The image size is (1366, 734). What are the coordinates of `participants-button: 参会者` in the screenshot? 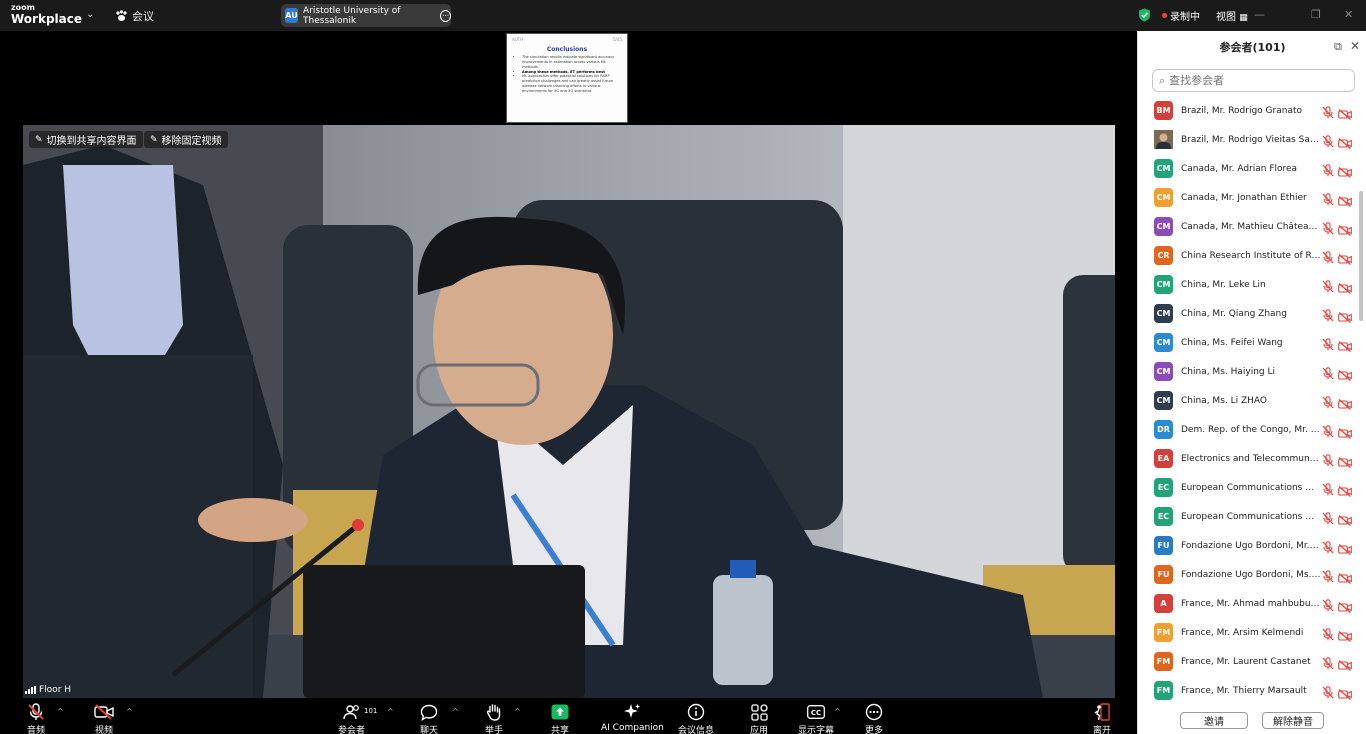 It's located at (351, 718).